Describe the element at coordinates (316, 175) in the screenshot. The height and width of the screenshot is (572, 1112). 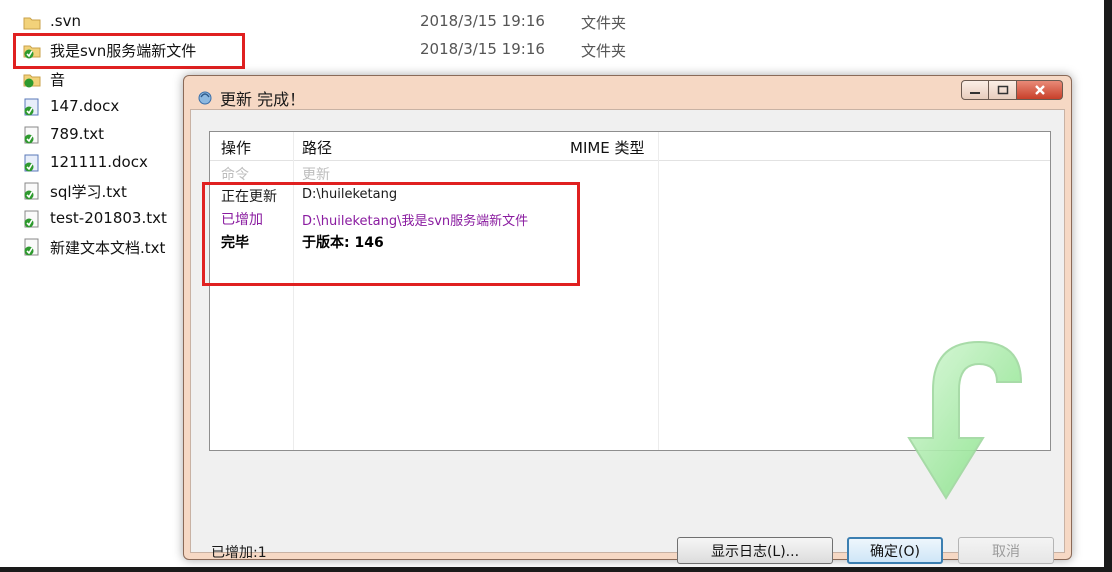
I see `row-path: 更新` at that location.